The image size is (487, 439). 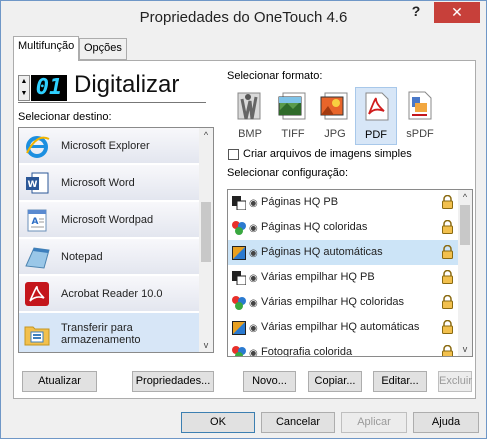 I want to click on list-item: ◉ Várias empilhar HQ PB, so click(x=344, y=277).